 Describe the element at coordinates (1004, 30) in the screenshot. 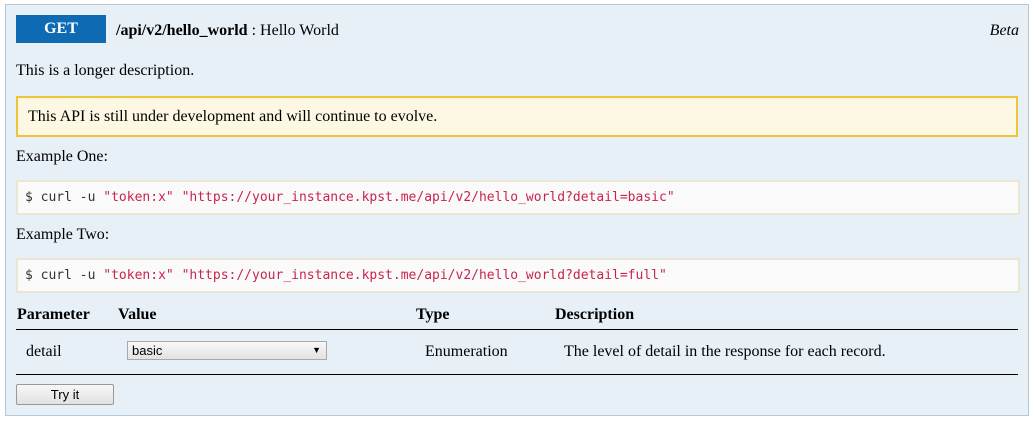

I see `status-badge: Beta` at that location.